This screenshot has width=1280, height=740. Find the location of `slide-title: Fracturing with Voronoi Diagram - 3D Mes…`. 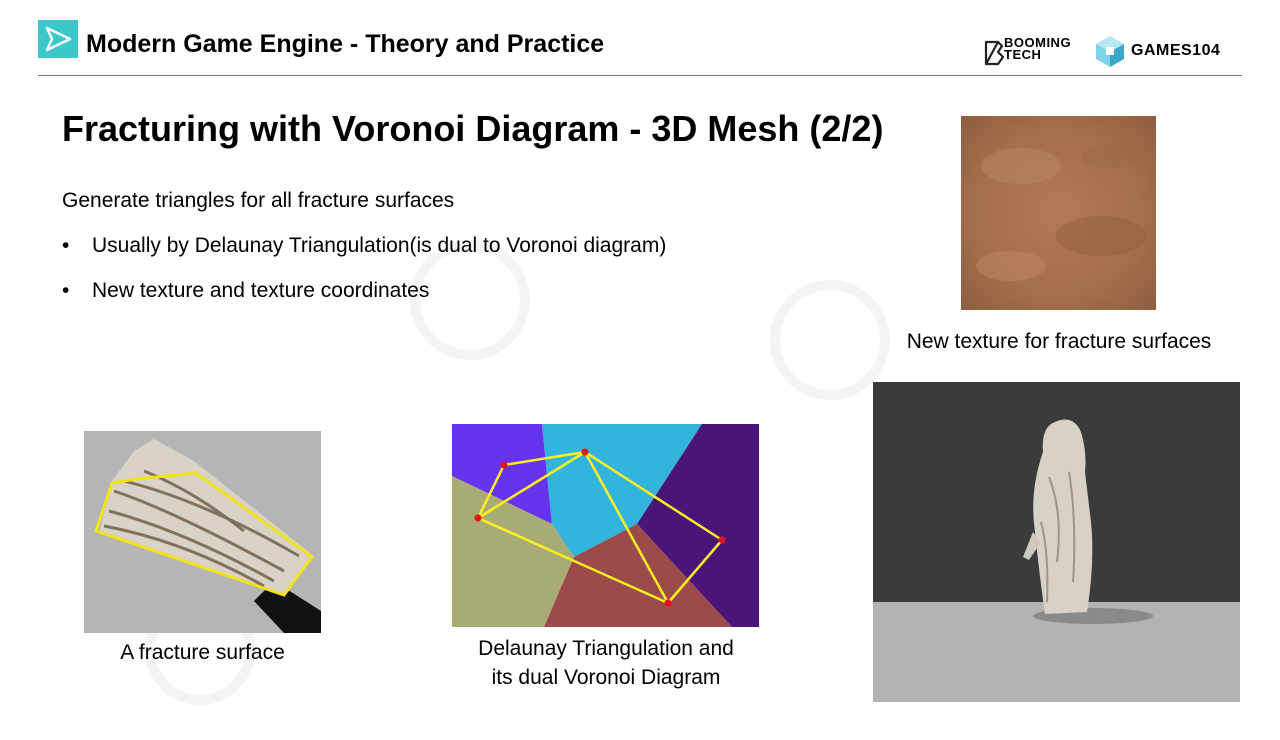

slide-title: Fracturing with Voronoi Diagram - 3D Mes… is located at coordinates (473, 128).